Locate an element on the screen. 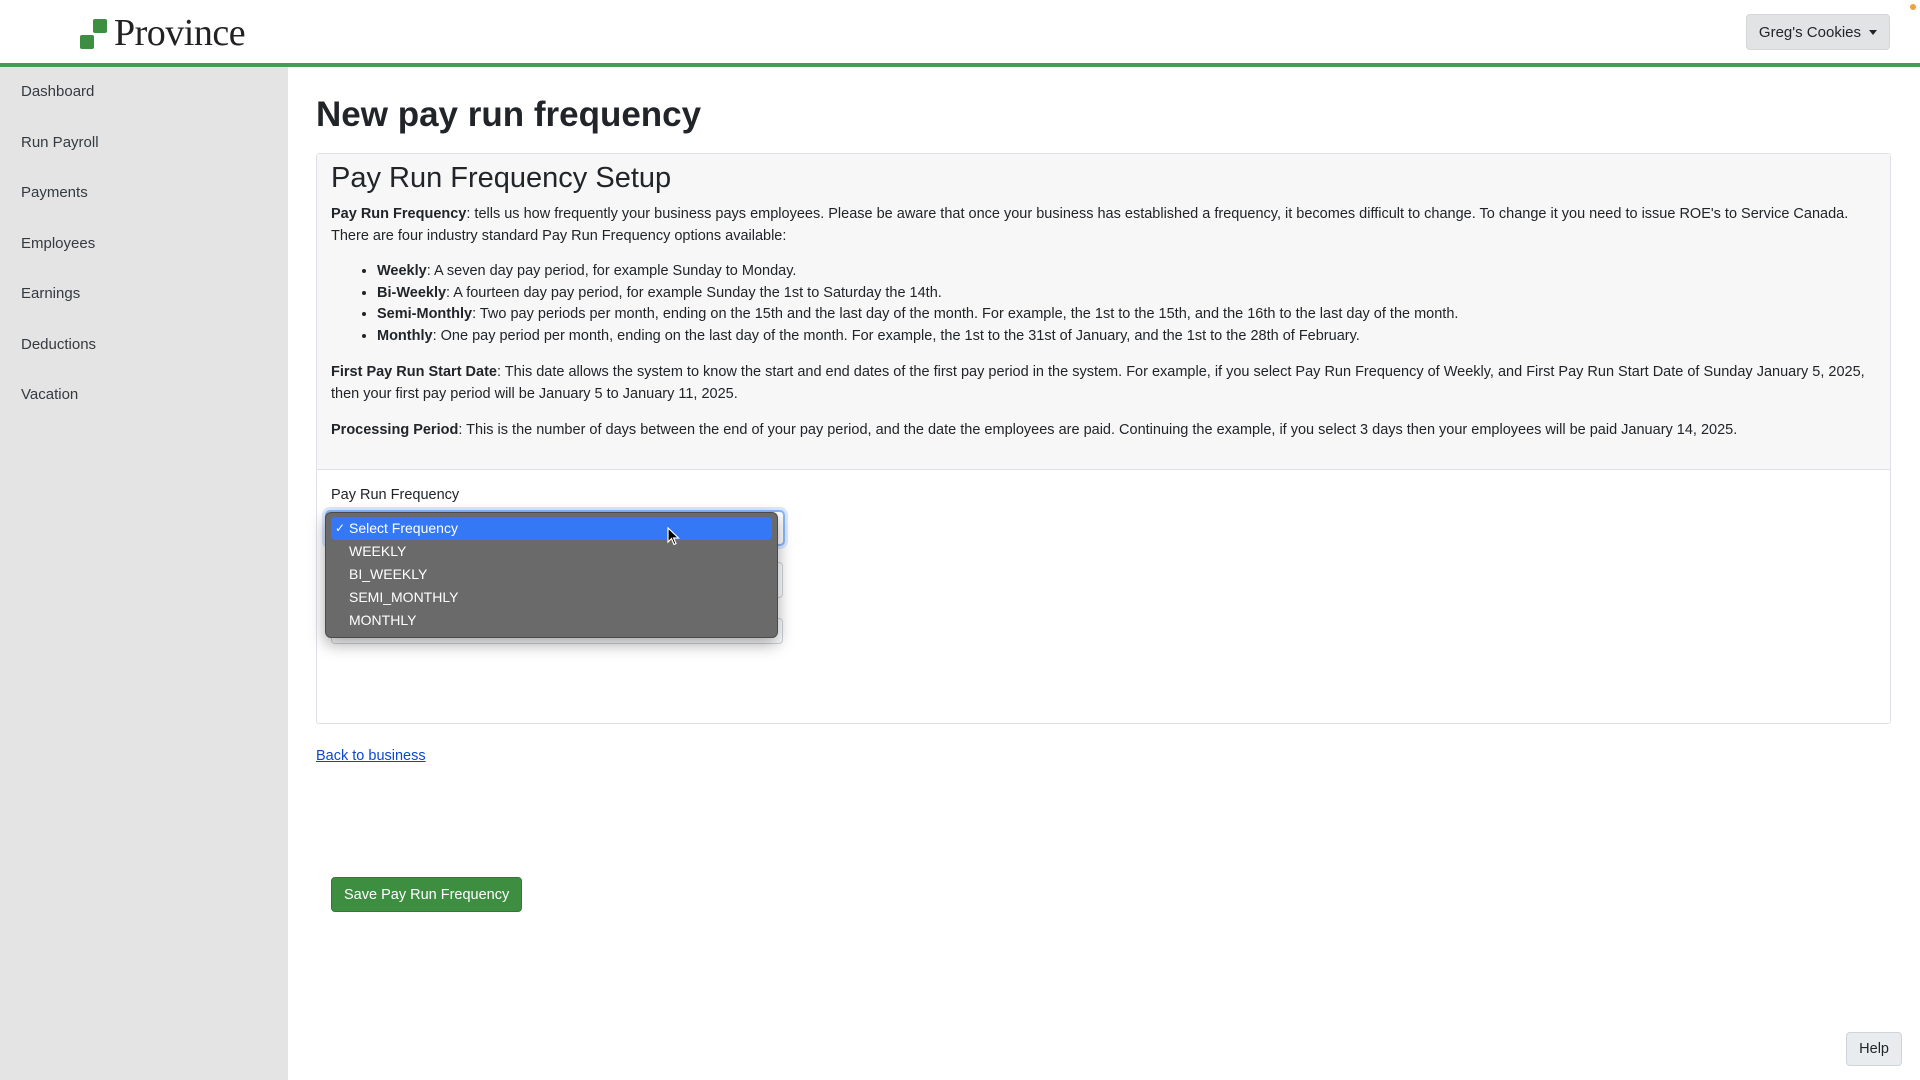  logo-text: Province is located at coordinates (180, 33).